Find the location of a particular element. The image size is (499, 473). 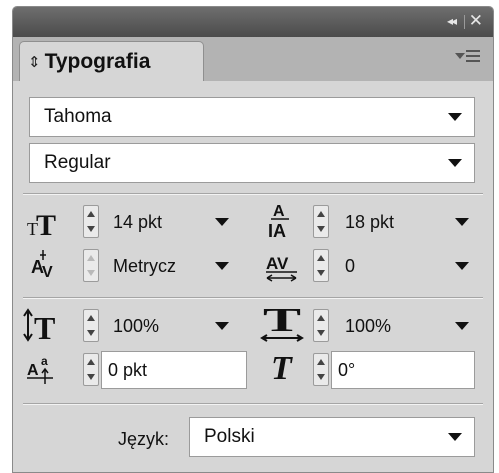

leading-stepper is located at coordinates (321, 221).